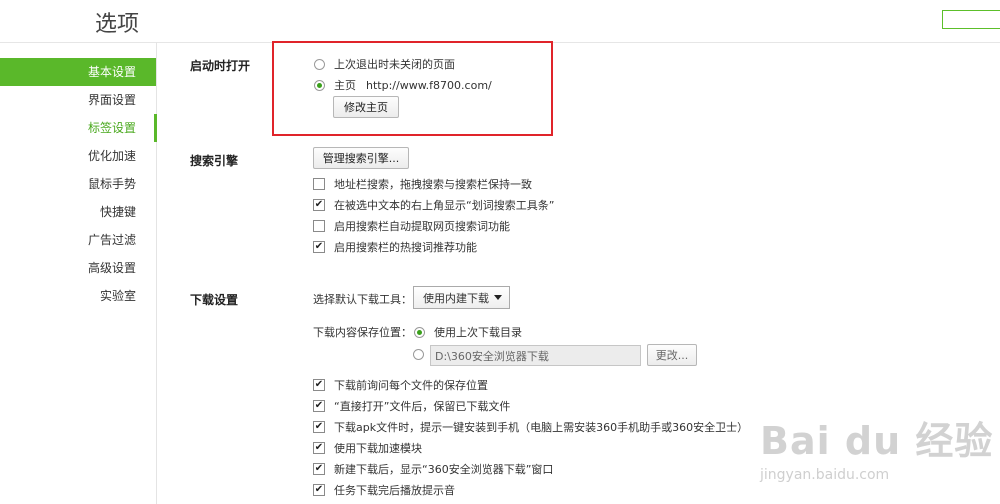 The width and height of the screenshot is (1000, 504). What do you see at coordinates (433, 184) in the screenshot?
I see `search-option-1-label: 地址栏搜索，拖拽搜索与搜索栏保持一致` at bounding box center [433, 184].